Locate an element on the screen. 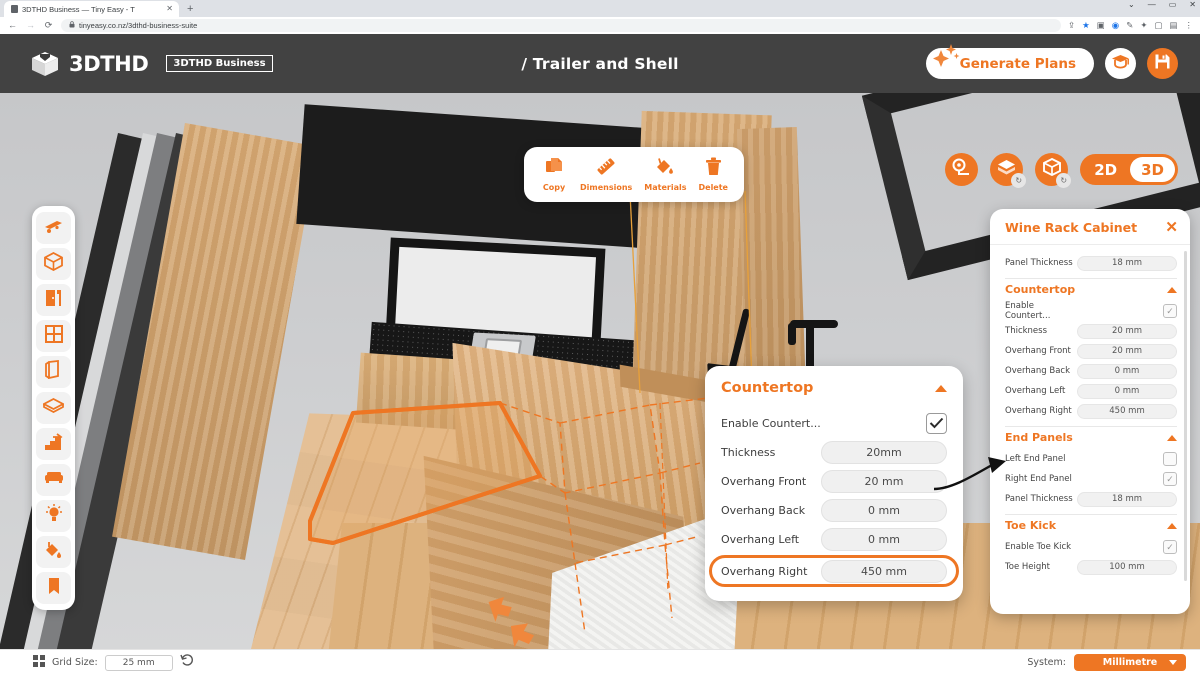 This screenshot has height=675, width=1200. sidebar-item-wall is located at coordinates (53, 372).